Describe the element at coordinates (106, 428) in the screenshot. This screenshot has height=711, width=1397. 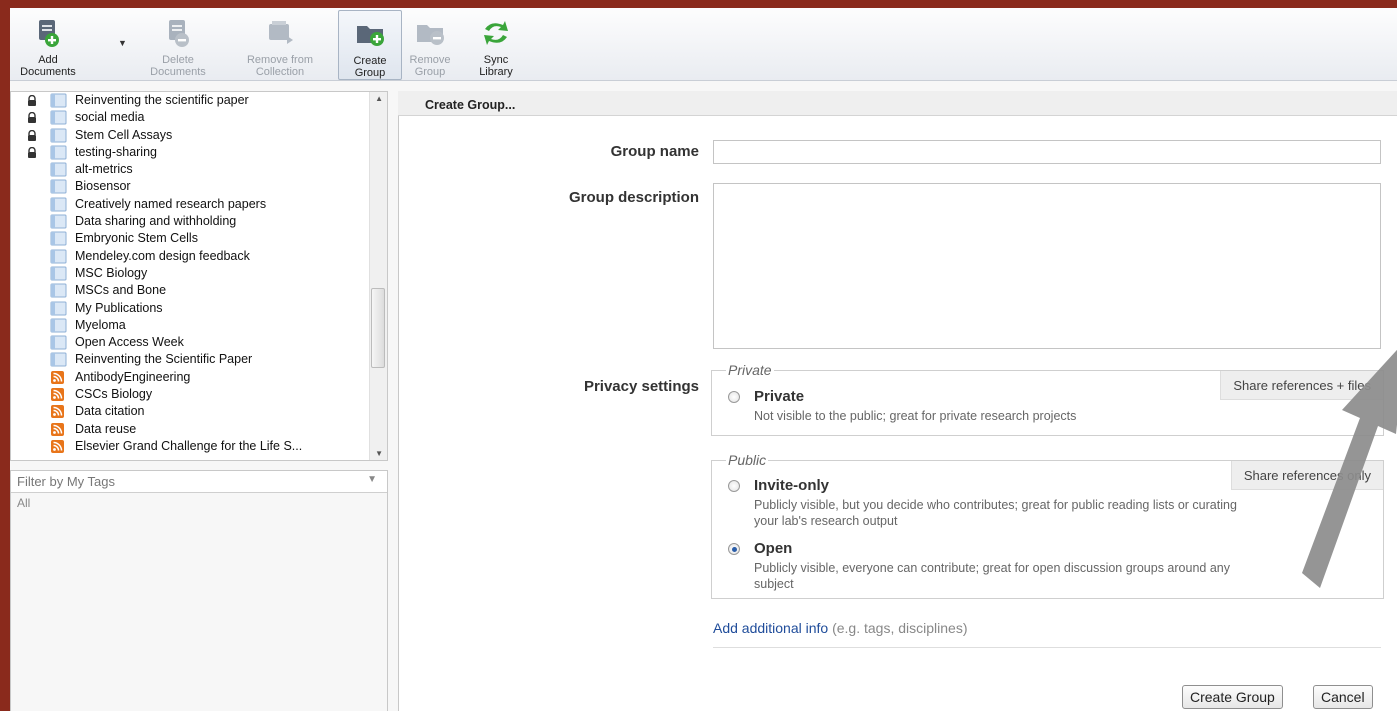
I see `sidebar-group-label: Data reuse` at that location.